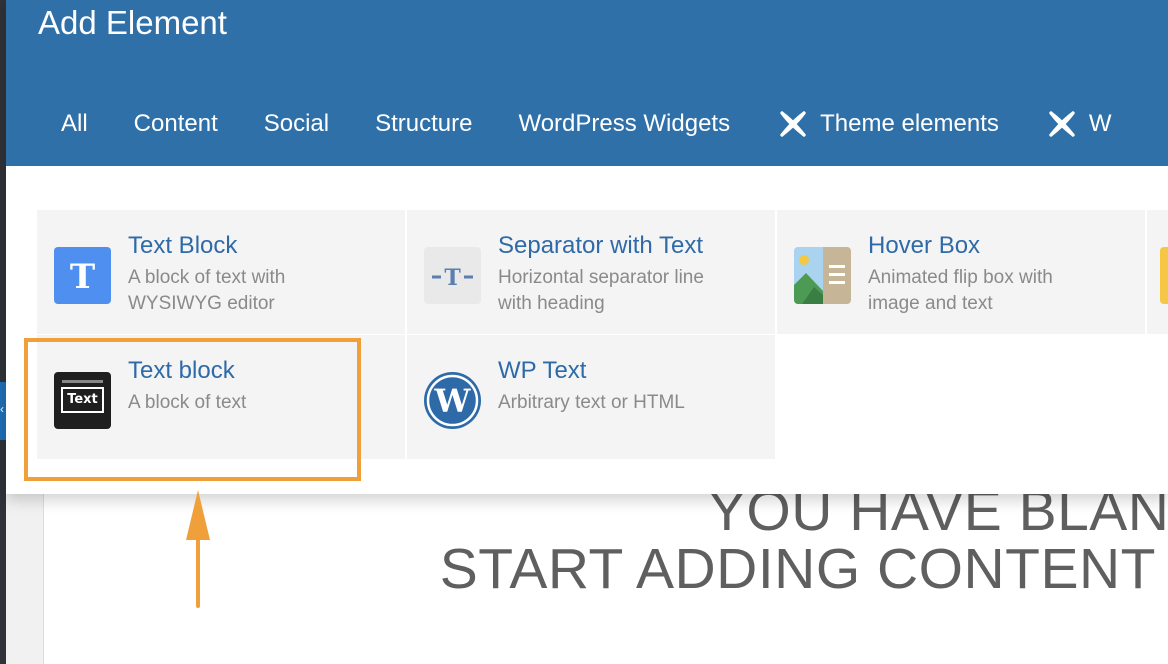  I want to click on partial-element-icon, so click(1164, 275).